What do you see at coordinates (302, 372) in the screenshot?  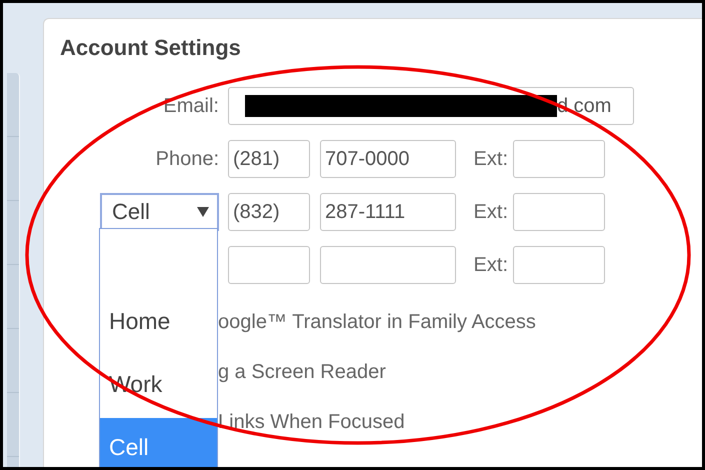 I see `option-text: g a Screen Reader` at bounding box center [302, 372].